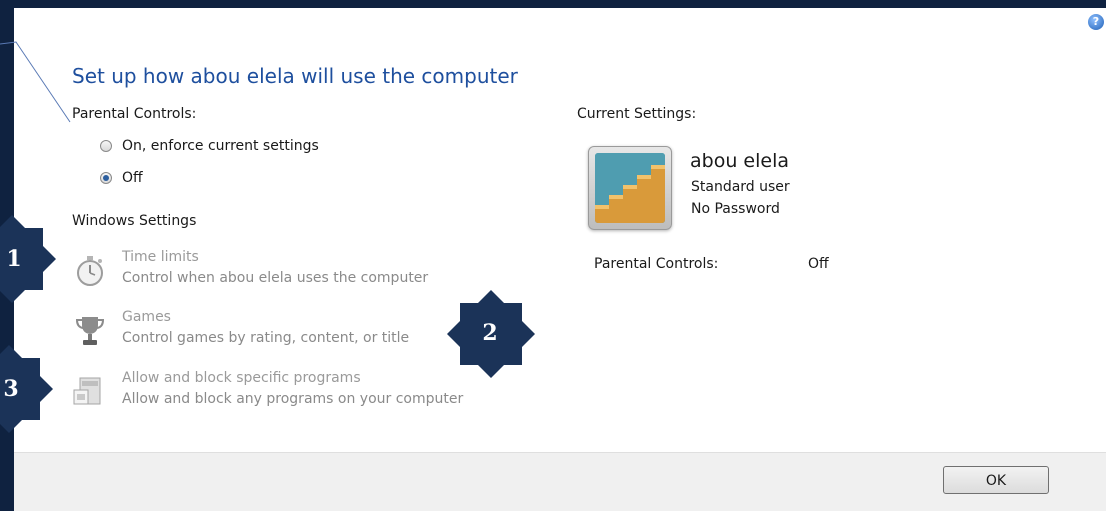 The height and width of the screenshot is (511, 1106). I want to click on user-avatar, so click(630, 188).